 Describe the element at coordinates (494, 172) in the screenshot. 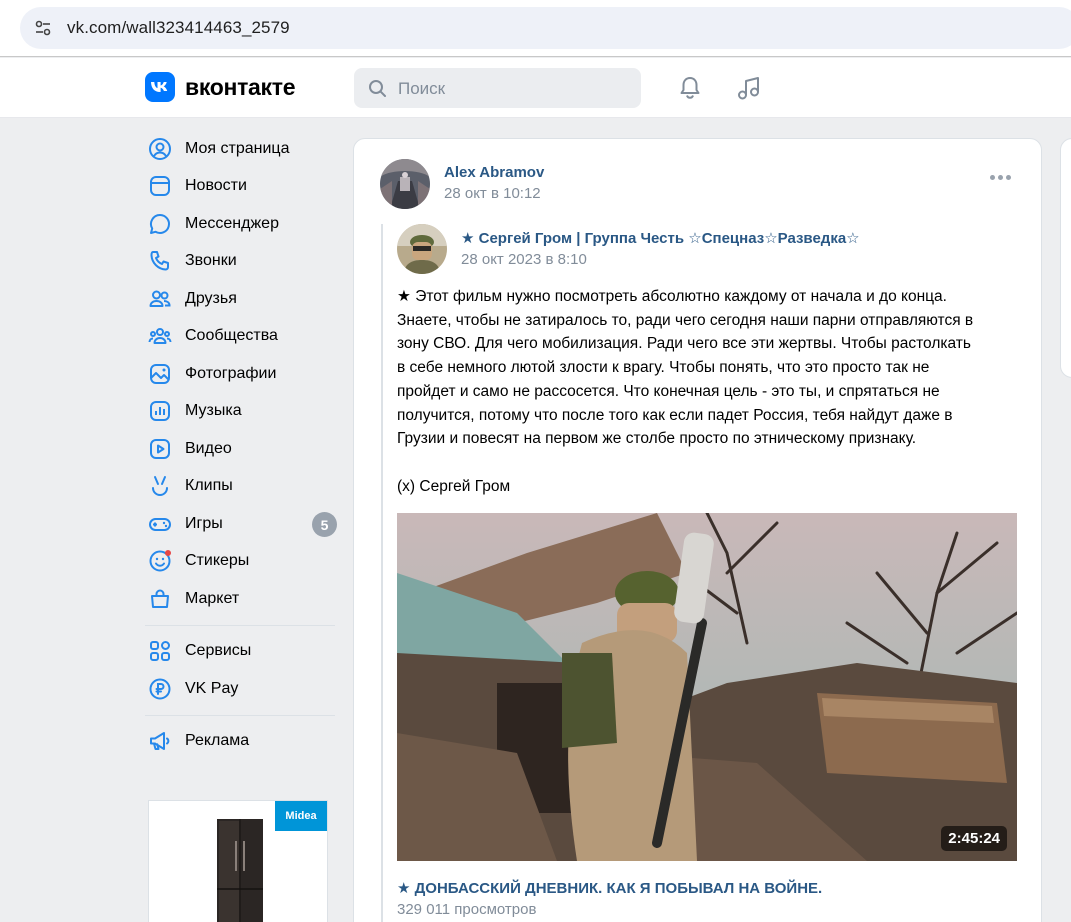

I see `author-name-link: Alex Abramov` at that location.